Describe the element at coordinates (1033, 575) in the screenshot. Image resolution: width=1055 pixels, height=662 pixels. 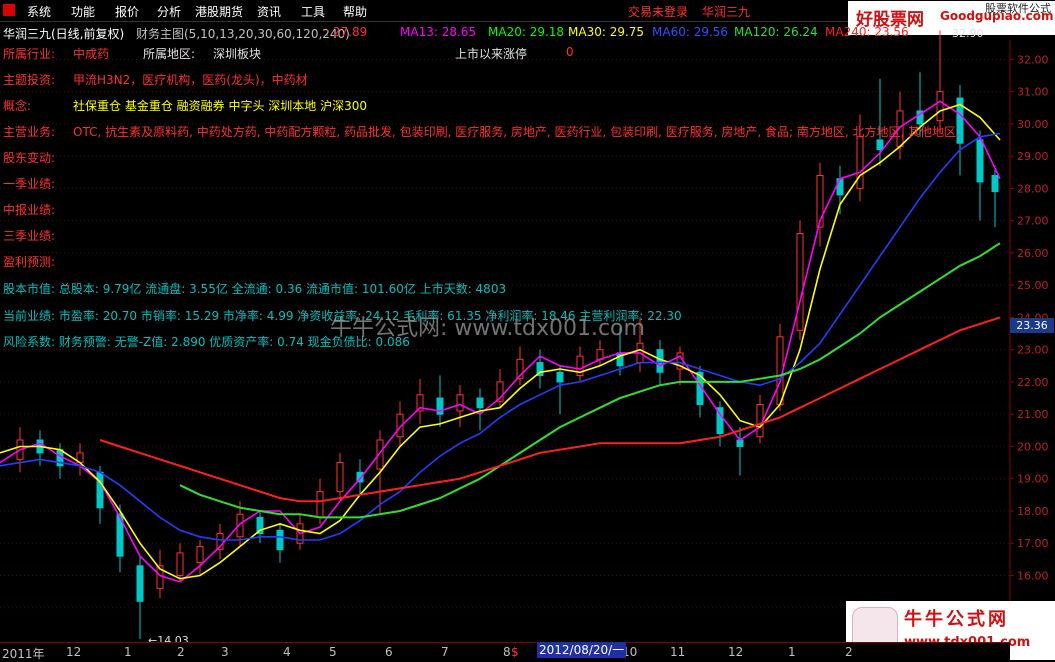
I see `y-tick-label: 16.00` at that location.